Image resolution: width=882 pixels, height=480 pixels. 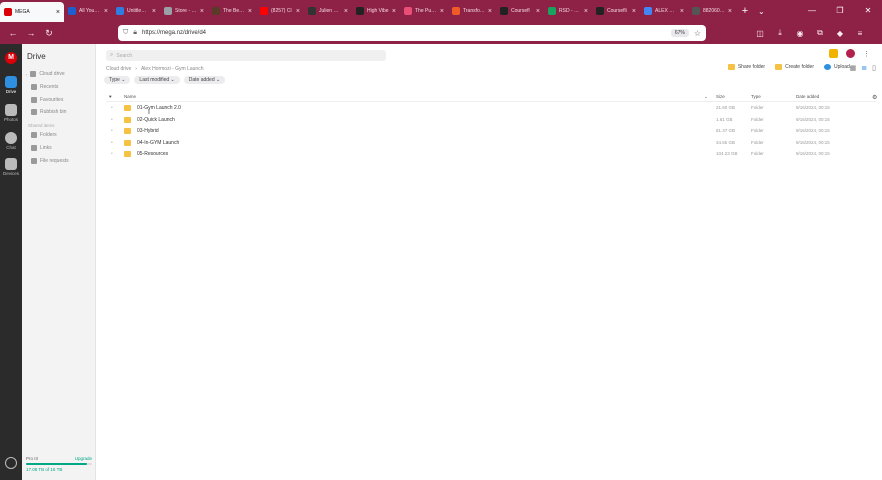 What do you see at coordinates (44, 87) in the screenshot?
I see `sidebar-item-recents: Recents` at bounding box center [44, 87].